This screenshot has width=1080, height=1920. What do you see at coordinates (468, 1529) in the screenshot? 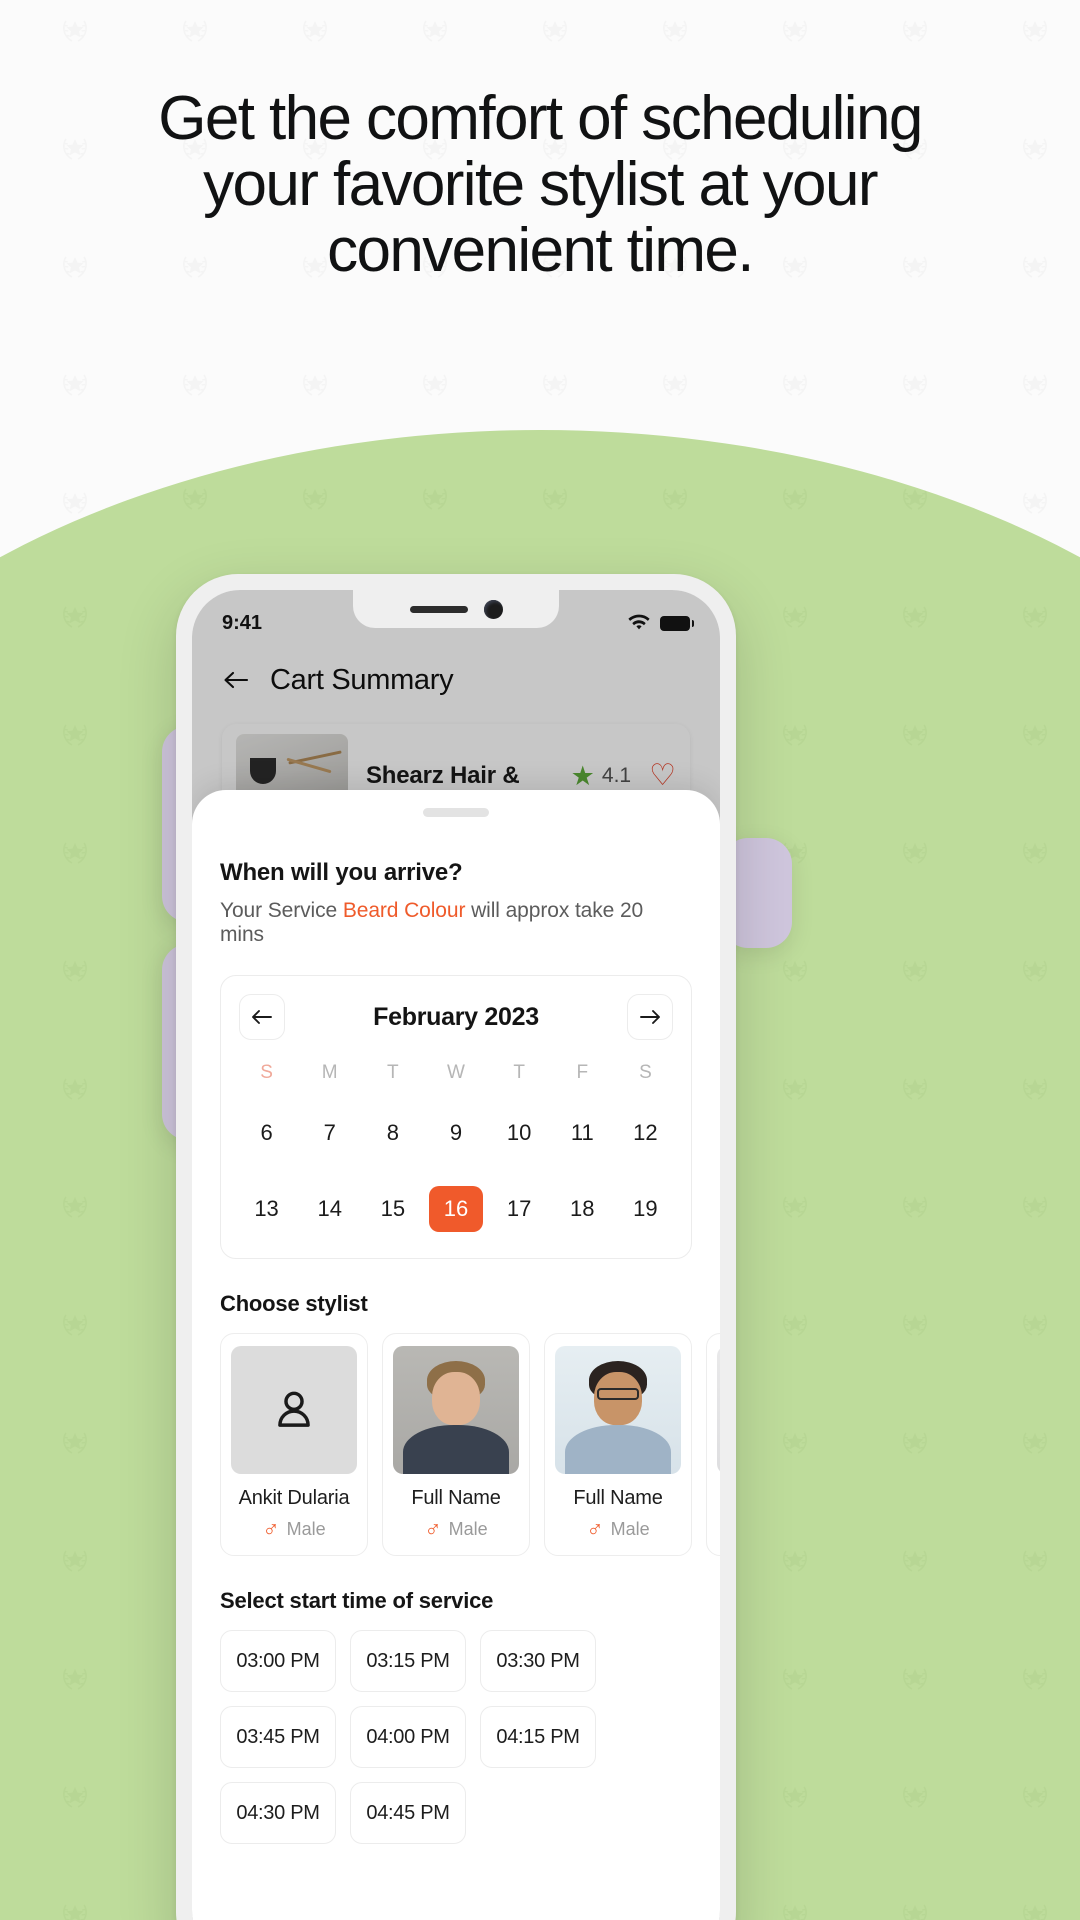
I see `stylist-gender-label: Male` at bounding box center [468, 1529].